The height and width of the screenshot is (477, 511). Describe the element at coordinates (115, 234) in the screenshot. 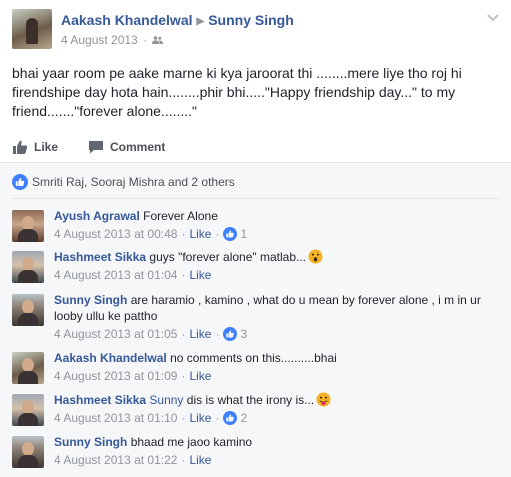

I see `comment-time: 4 August 2013 at 00:48` at that location.